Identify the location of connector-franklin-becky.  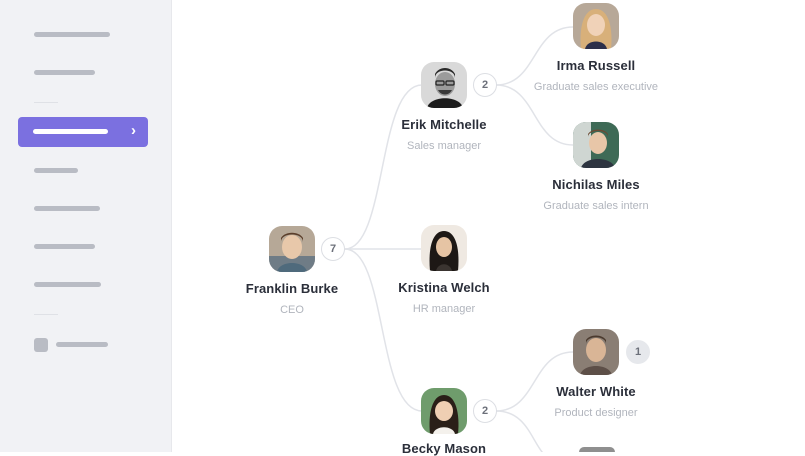
(383, 330).